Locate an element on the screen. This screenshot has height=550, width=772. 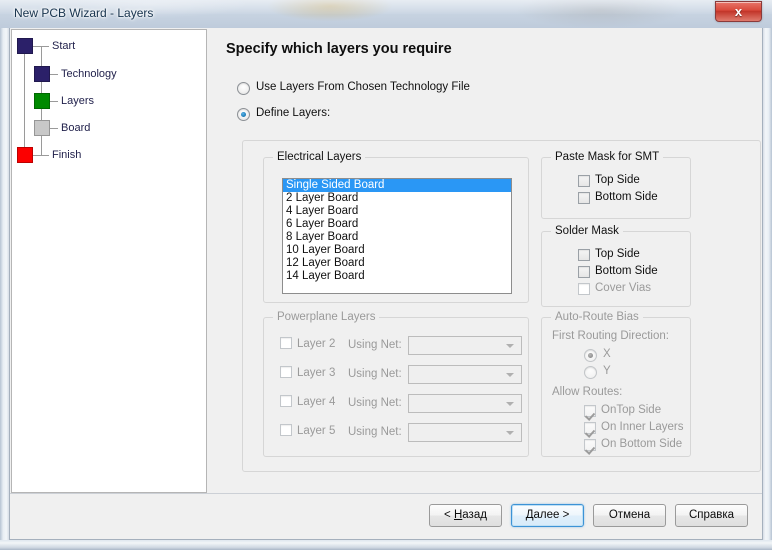
close-button: x is located at coordinates (738, 11).